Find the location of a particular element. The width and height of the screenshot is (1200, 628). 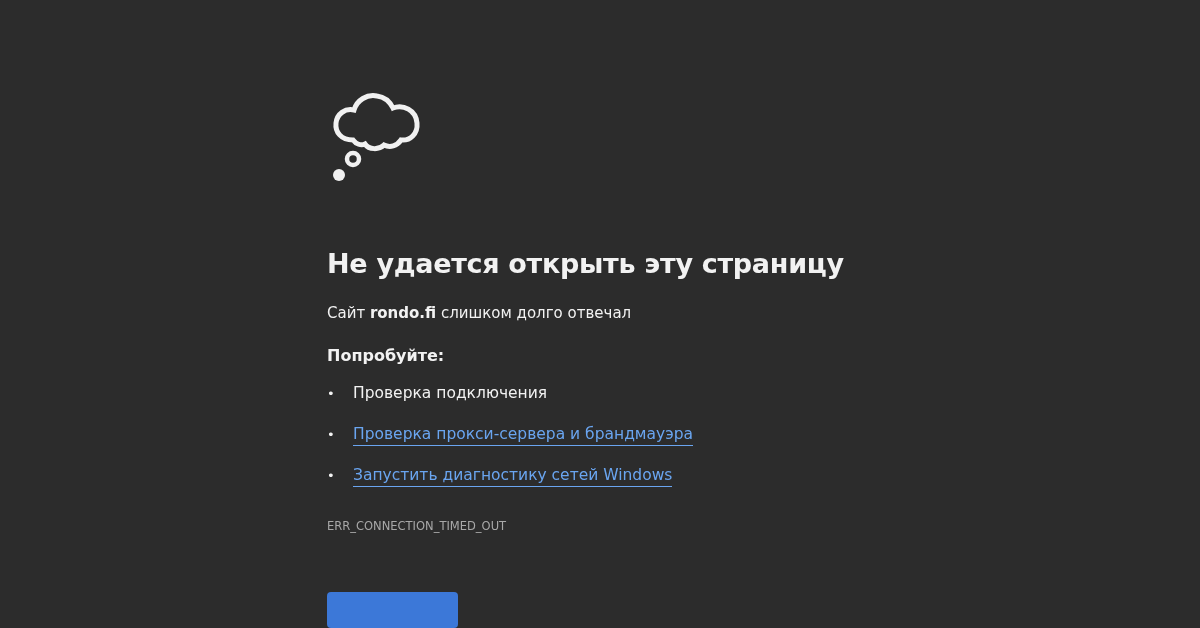

suggestion-link: Запустить диагностику сетей Windows is located at coordinates (513, 475).